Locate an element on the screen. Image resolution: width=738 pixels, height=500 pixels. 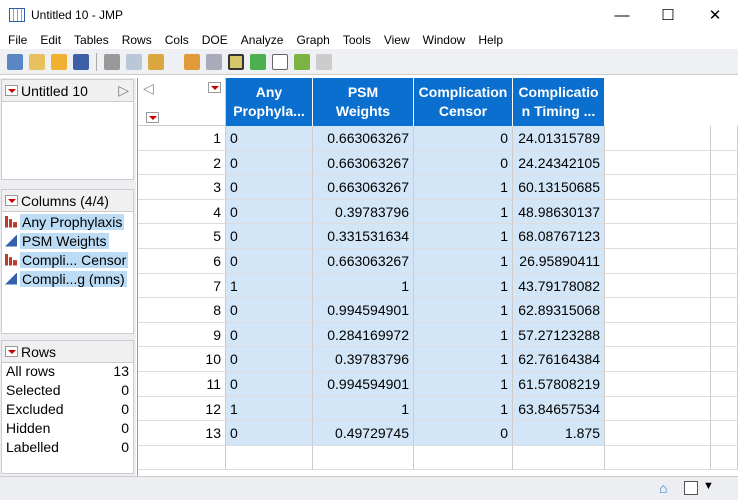
table-cell: 62.76164384 is located at coordinates (559, 359).